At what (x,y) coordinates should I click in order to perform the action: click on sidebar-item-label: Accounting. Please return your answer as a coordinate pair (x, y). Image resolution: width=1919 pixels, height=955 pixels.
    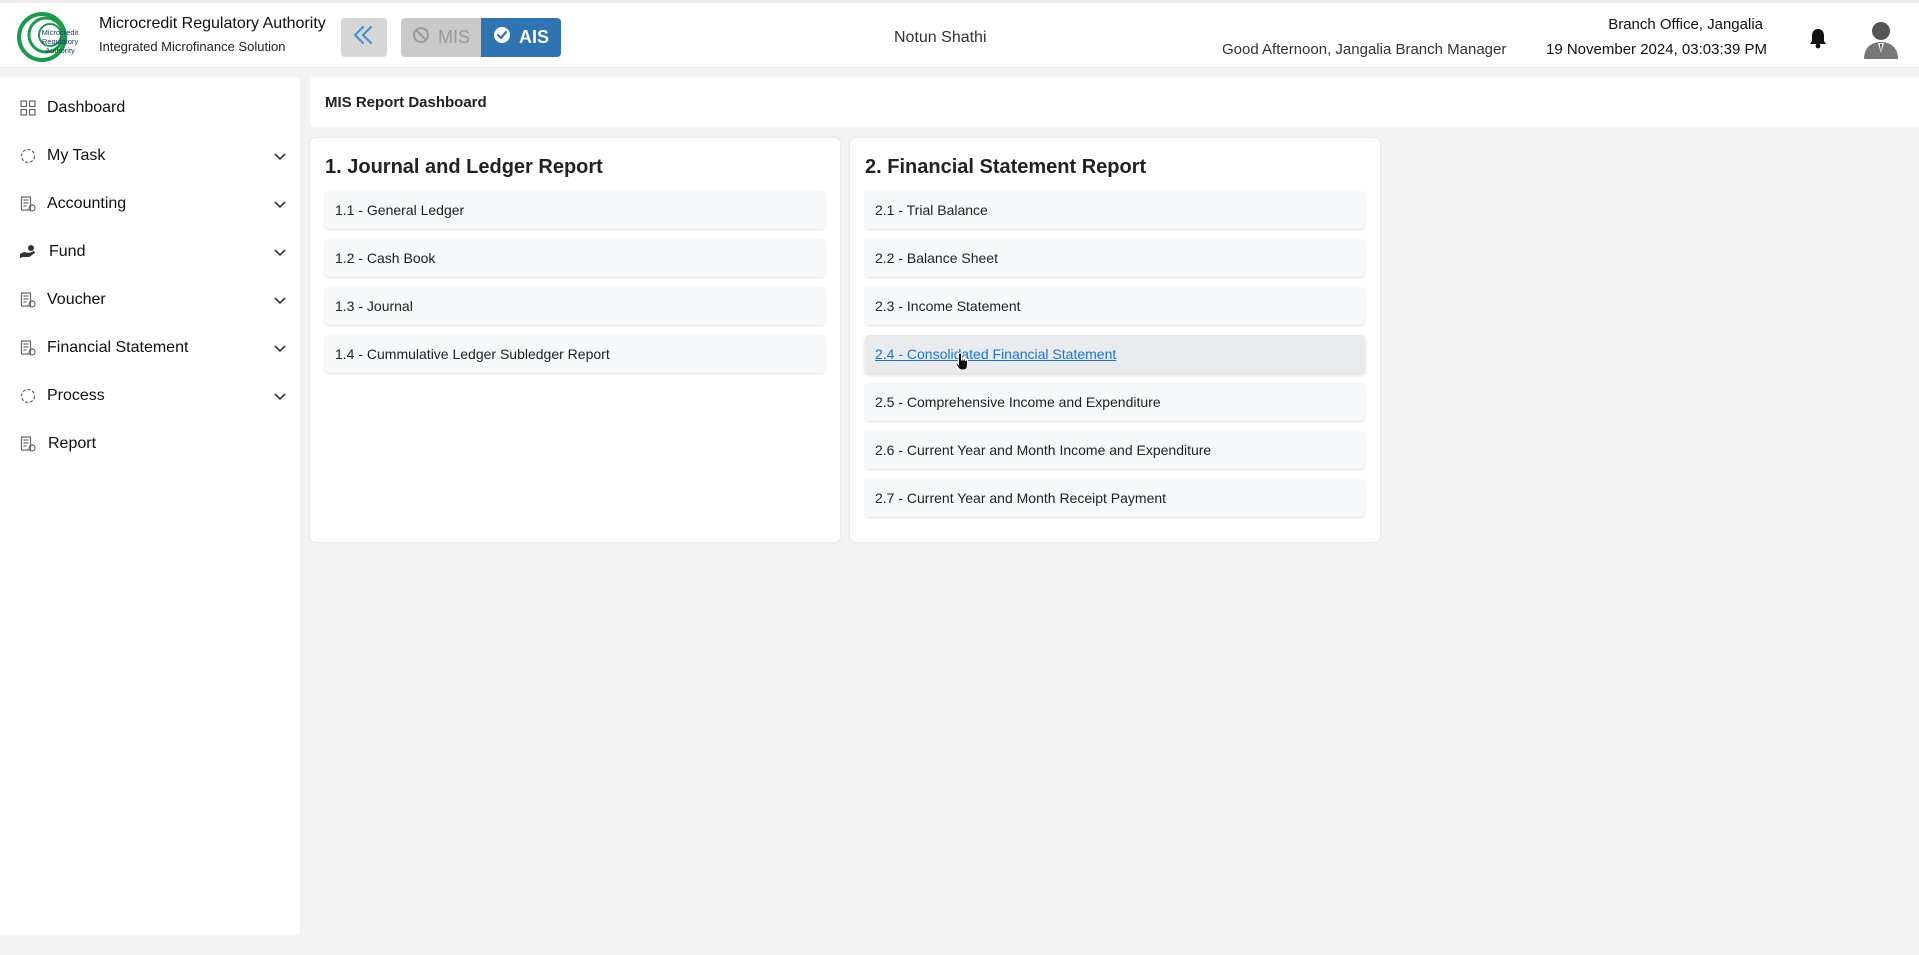
    Looking at the image, I should click on (87, 203).